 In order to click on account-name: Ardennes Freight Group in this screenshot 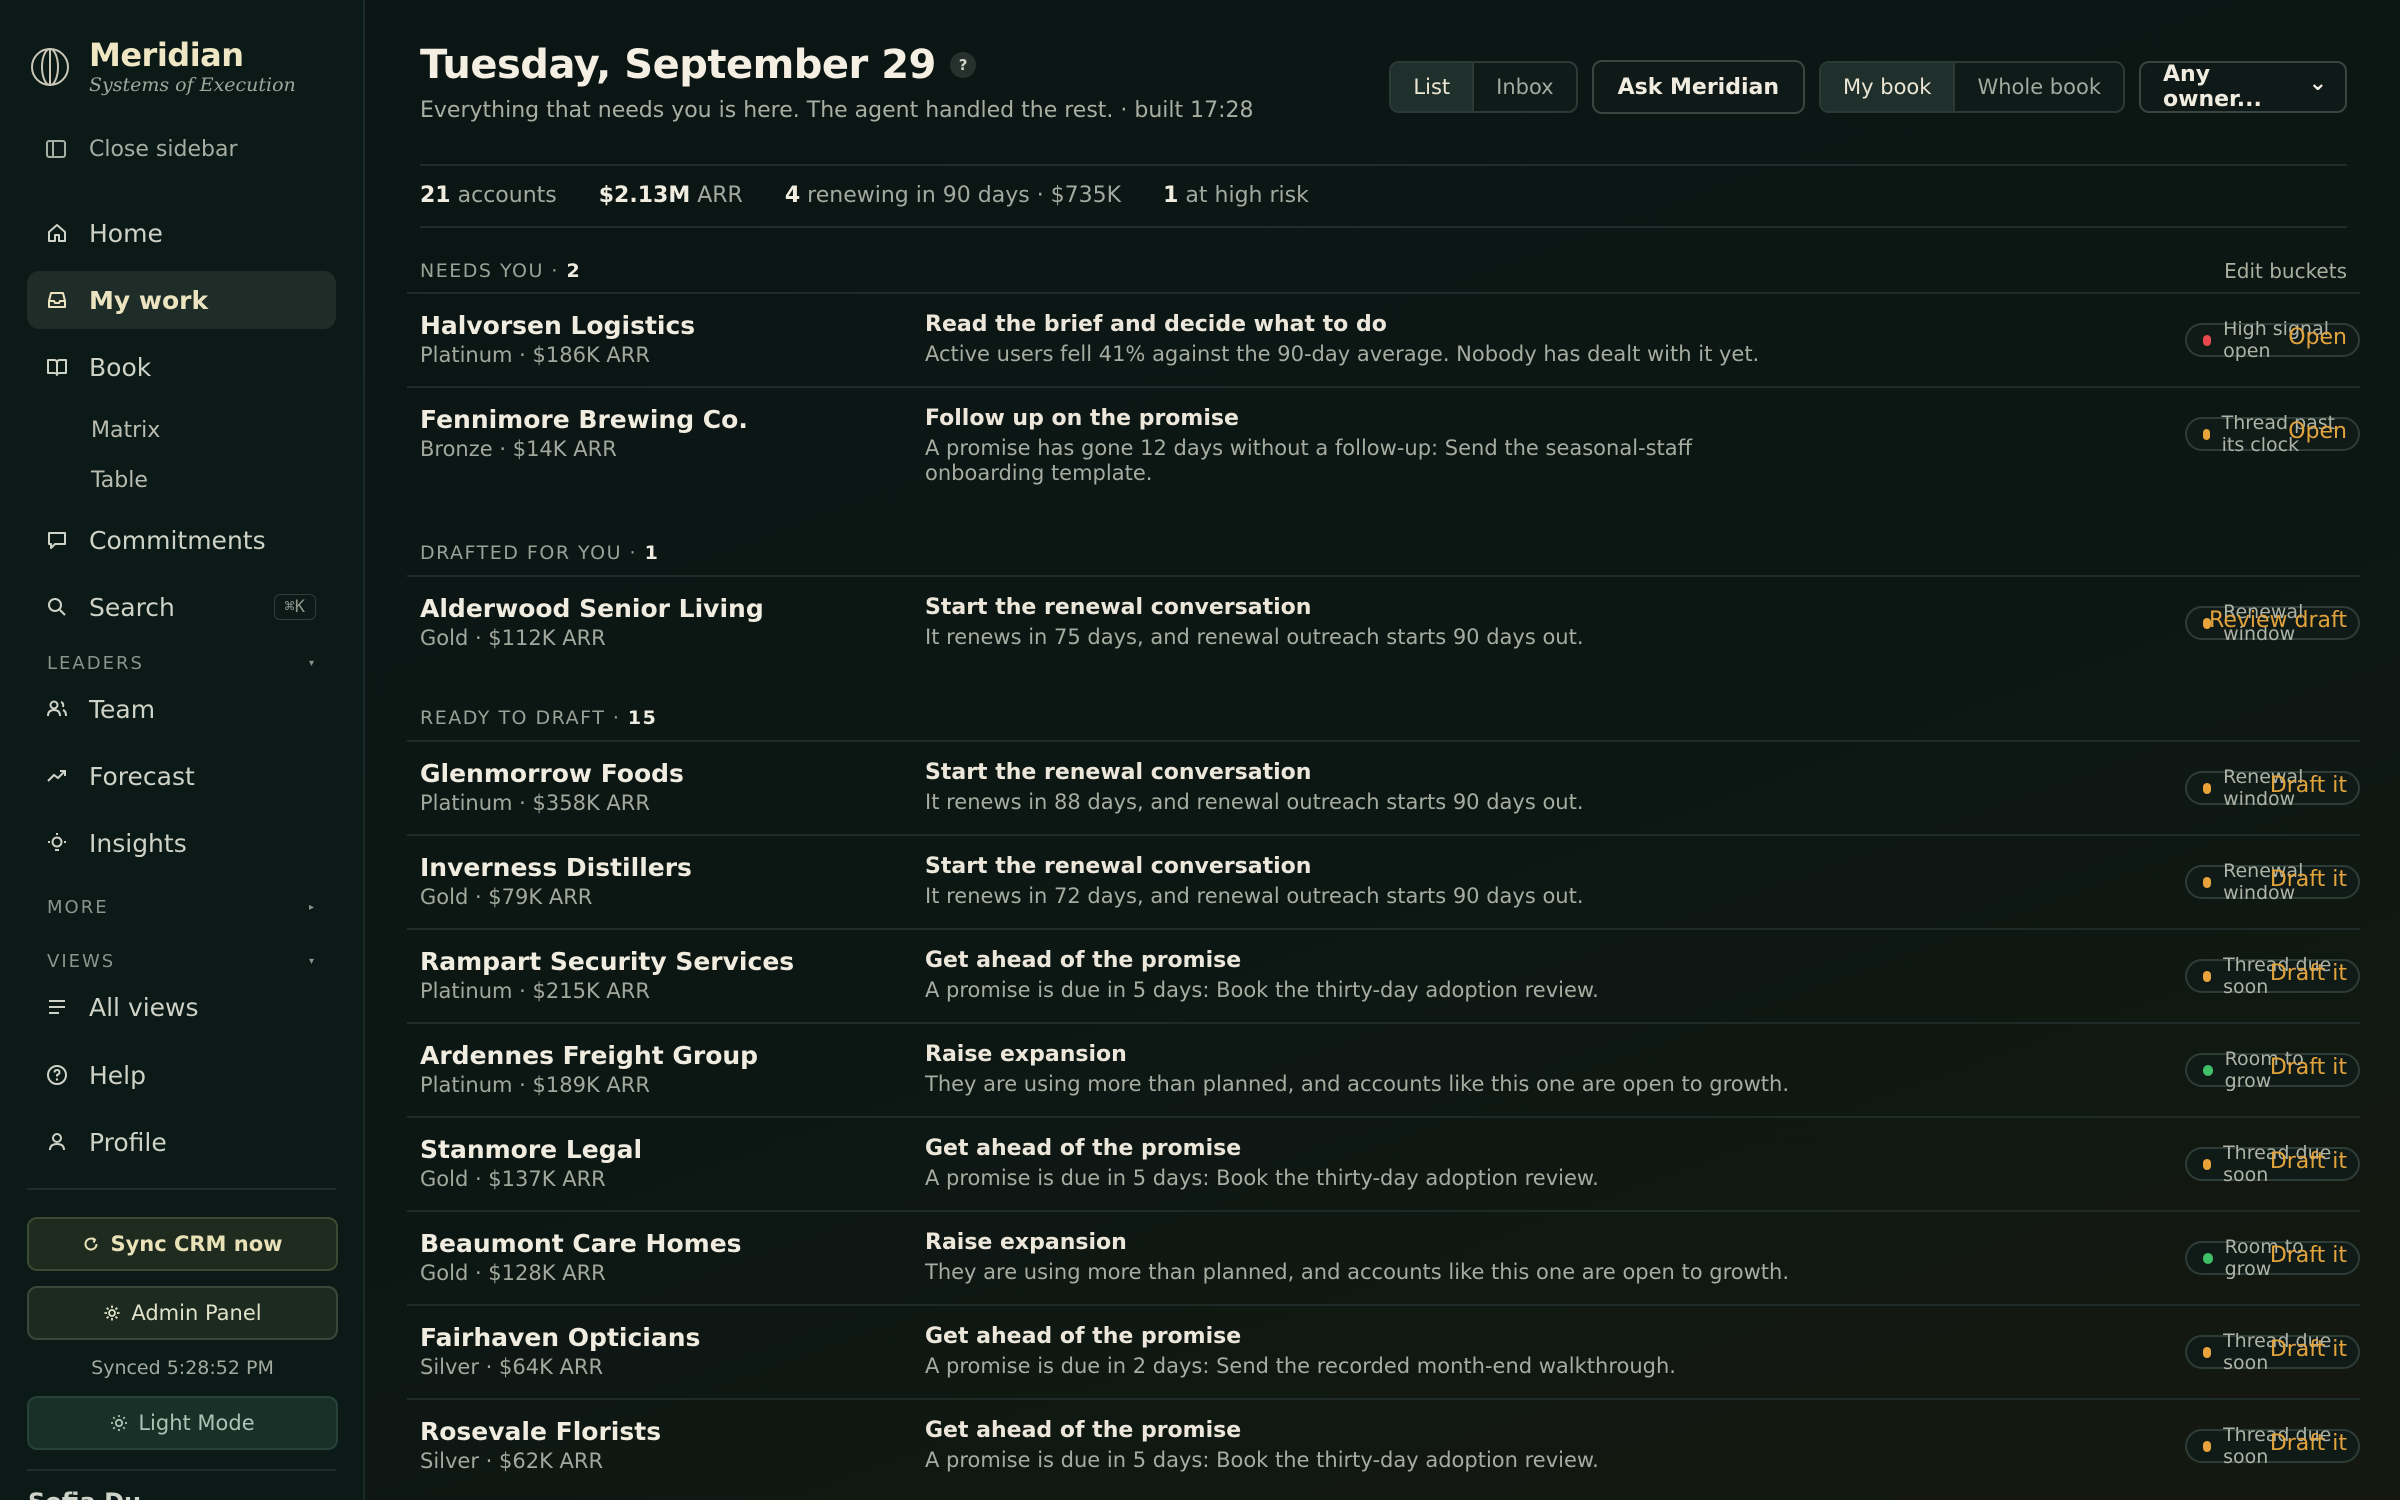, I will do `click(660, 1056)`.